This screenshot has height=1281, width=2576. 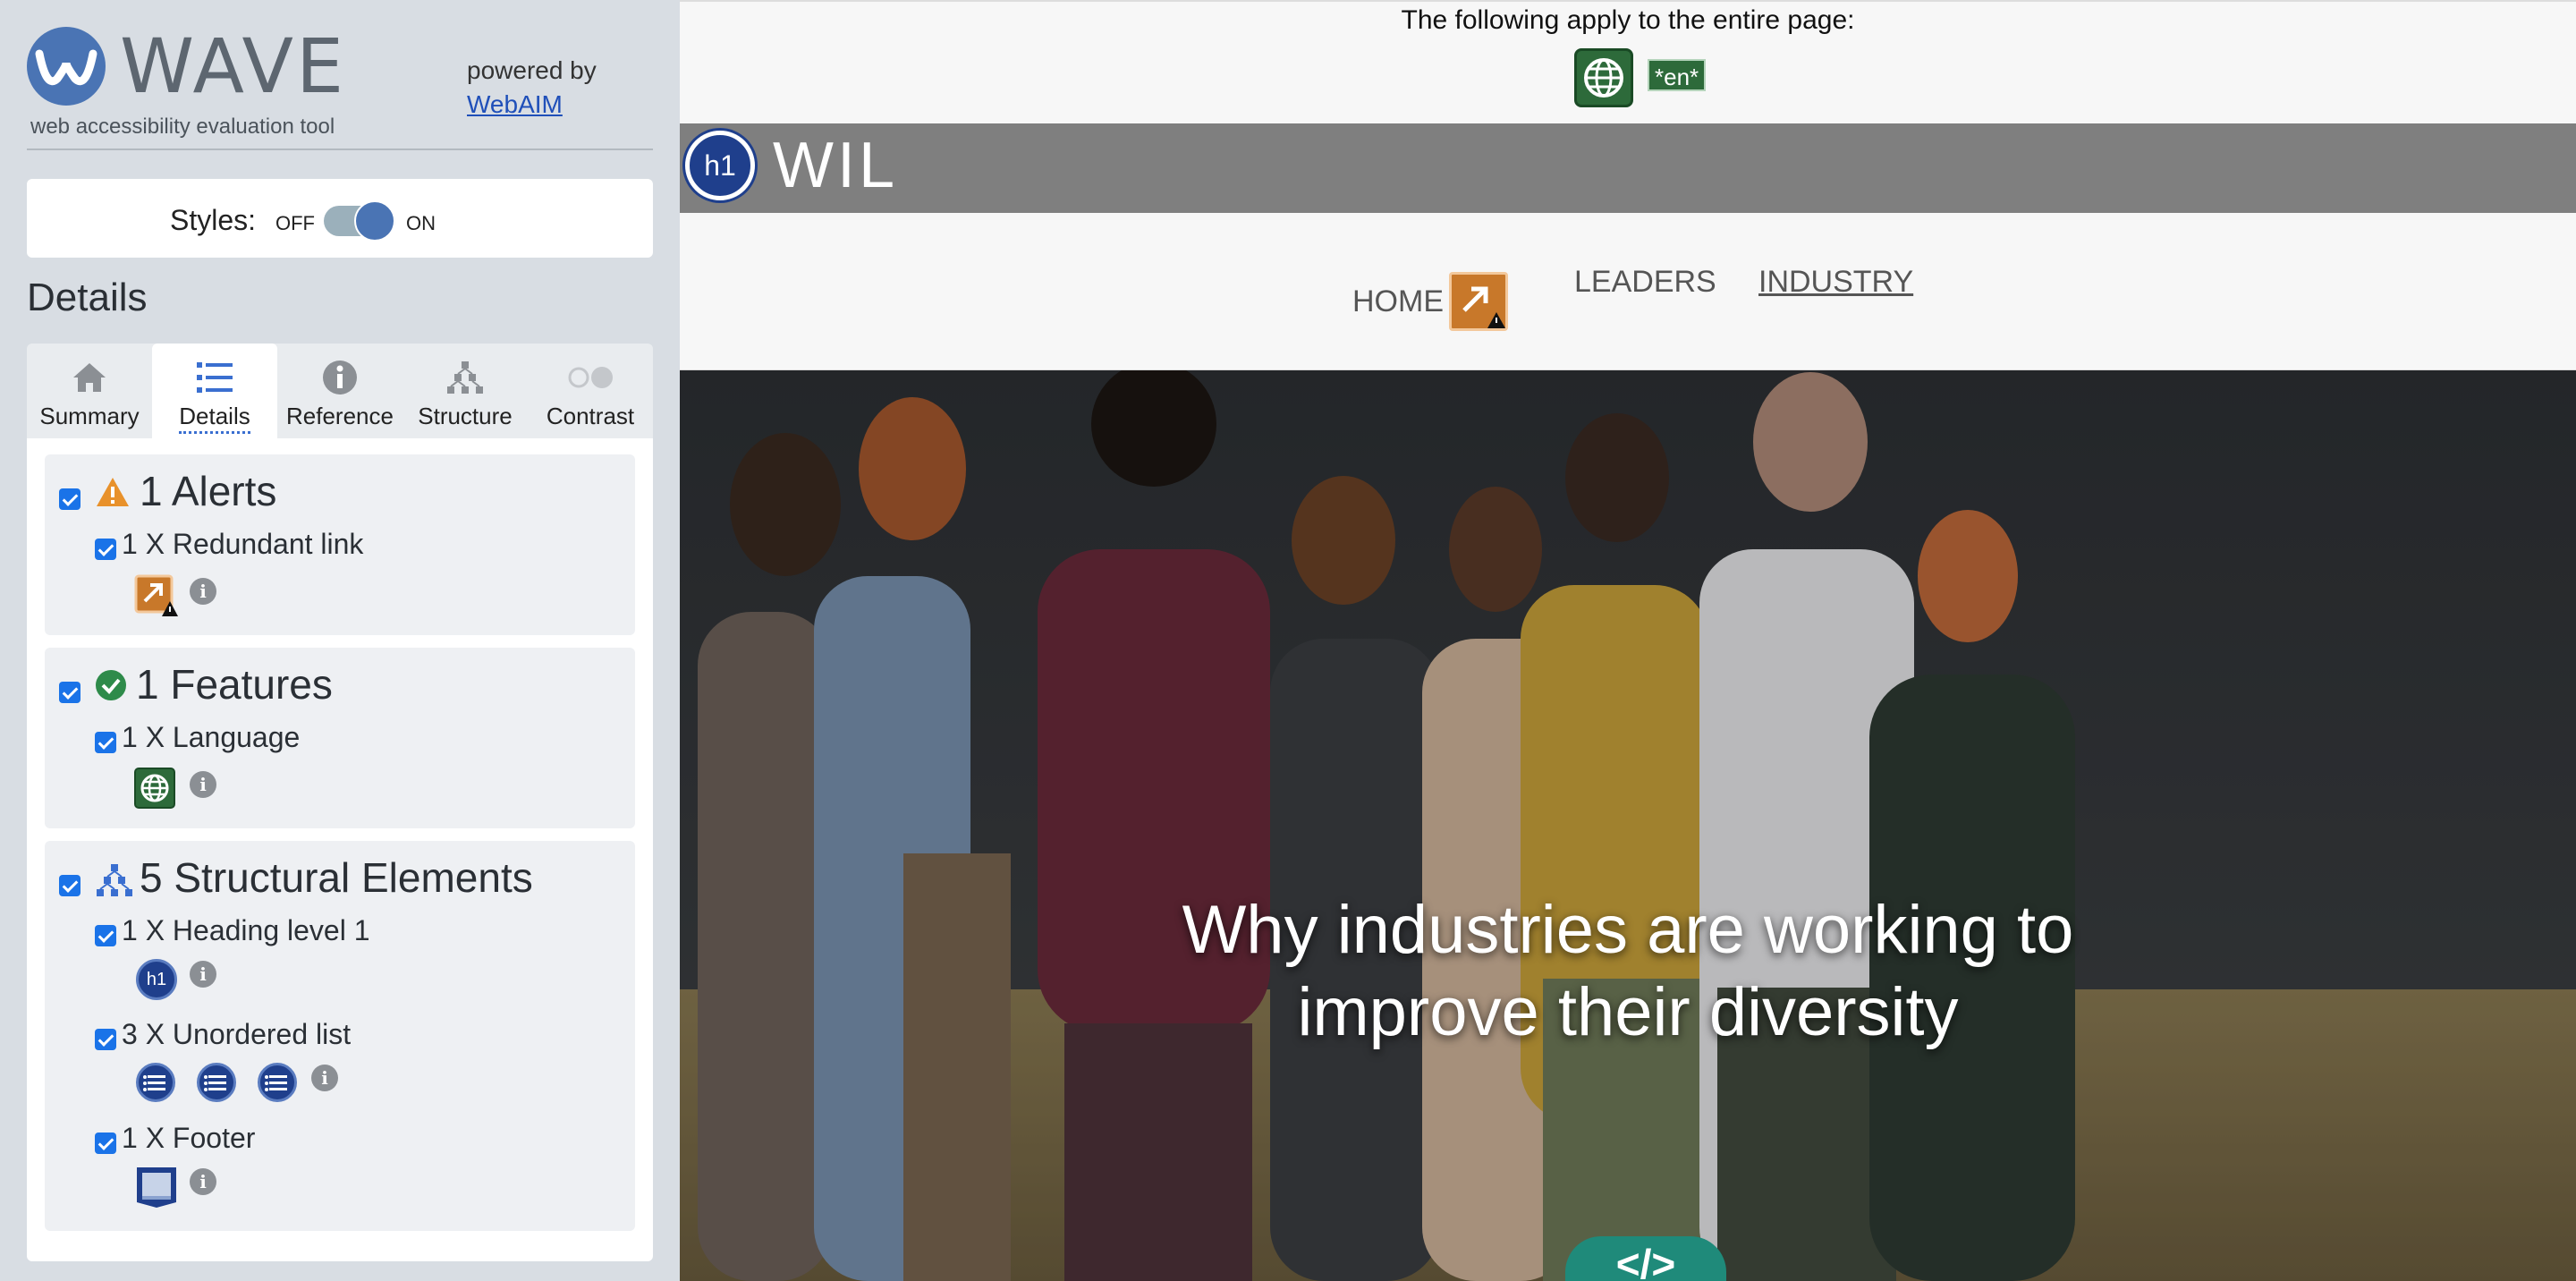 I want to click on footer-info-icon: i, so click(x=203, y=1181).